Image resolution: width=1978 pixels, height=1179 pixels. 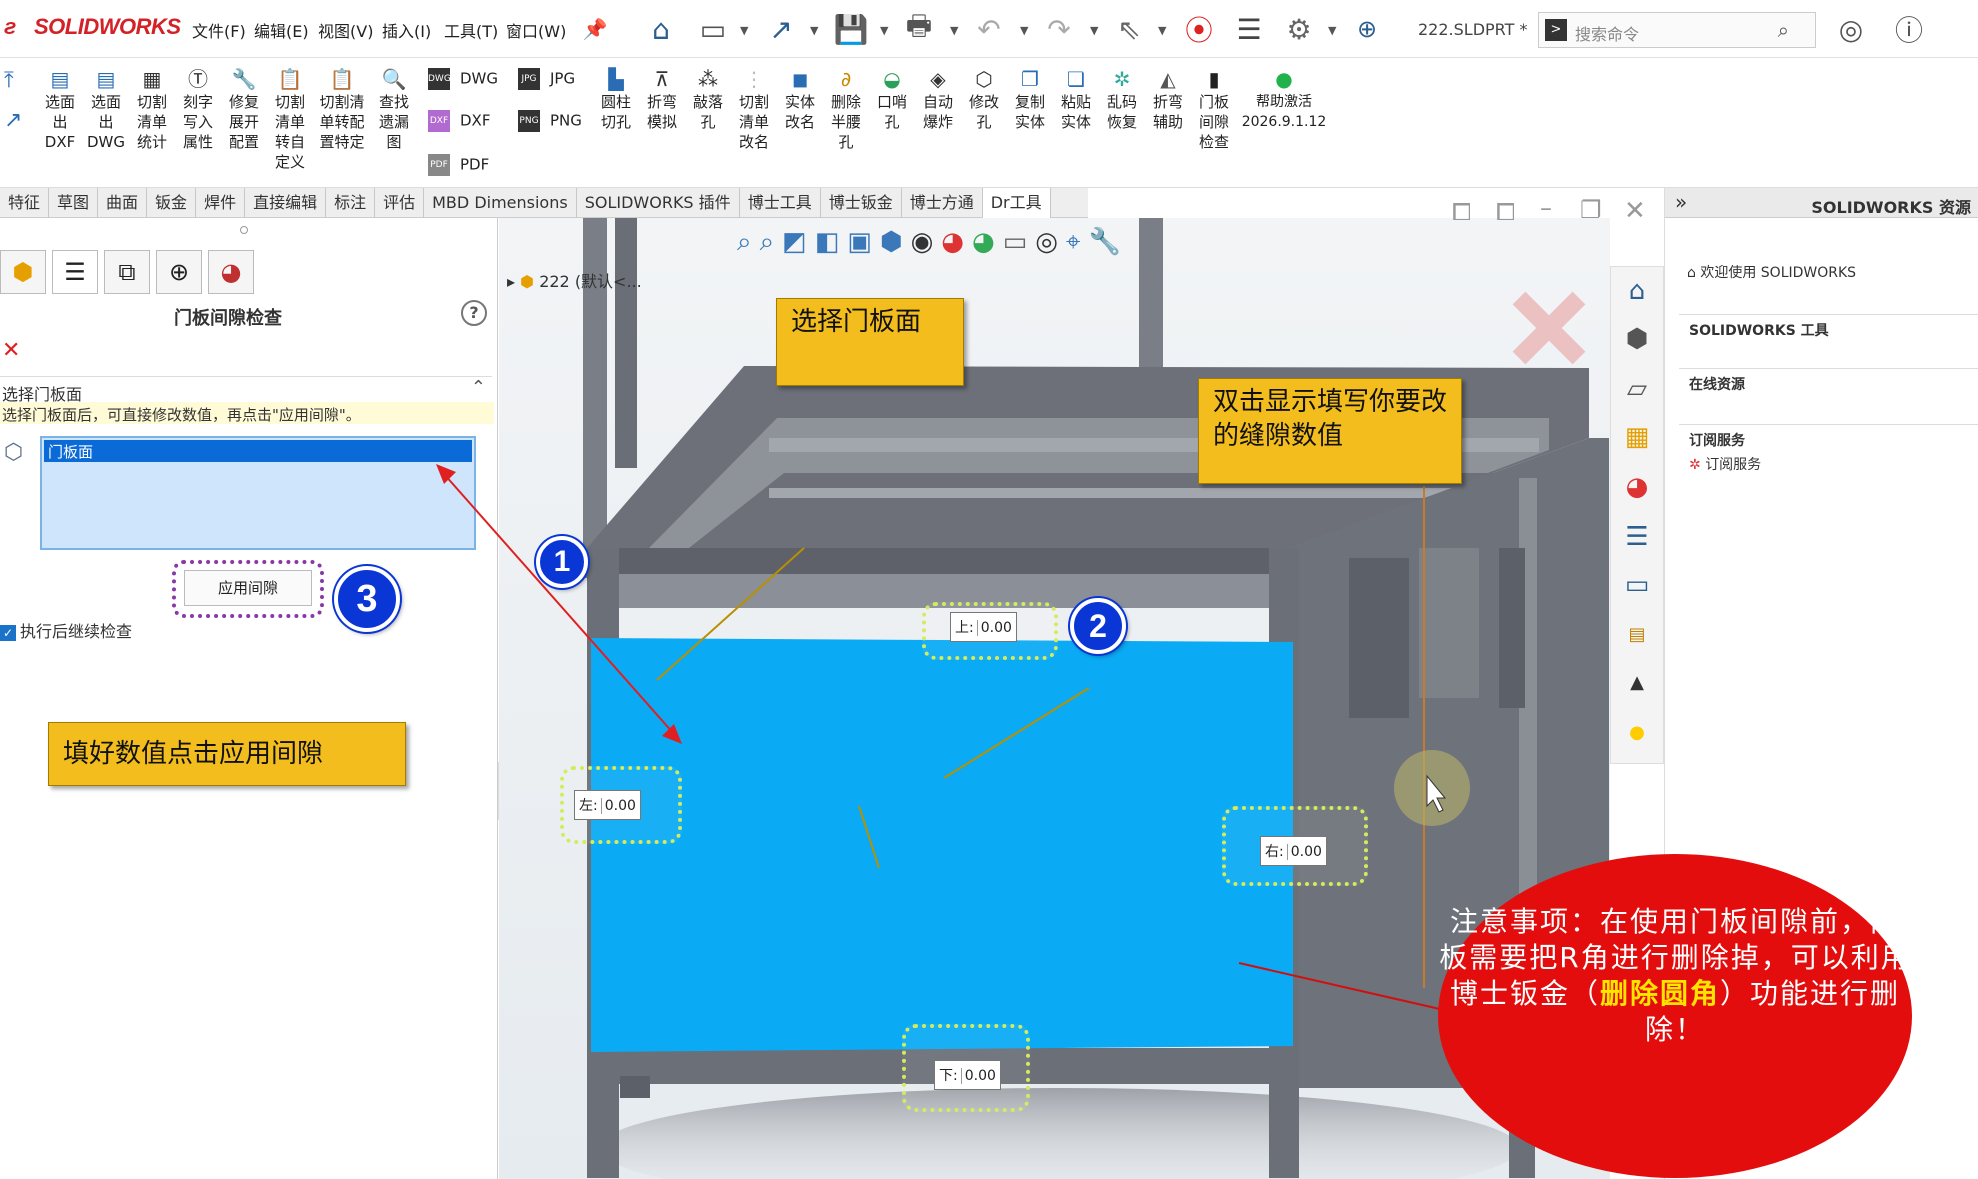 What do you see at coordinates (1635, 211) in the screenshot?
I see `close-window-icon: ✕` at bounding box center [1635, 211].